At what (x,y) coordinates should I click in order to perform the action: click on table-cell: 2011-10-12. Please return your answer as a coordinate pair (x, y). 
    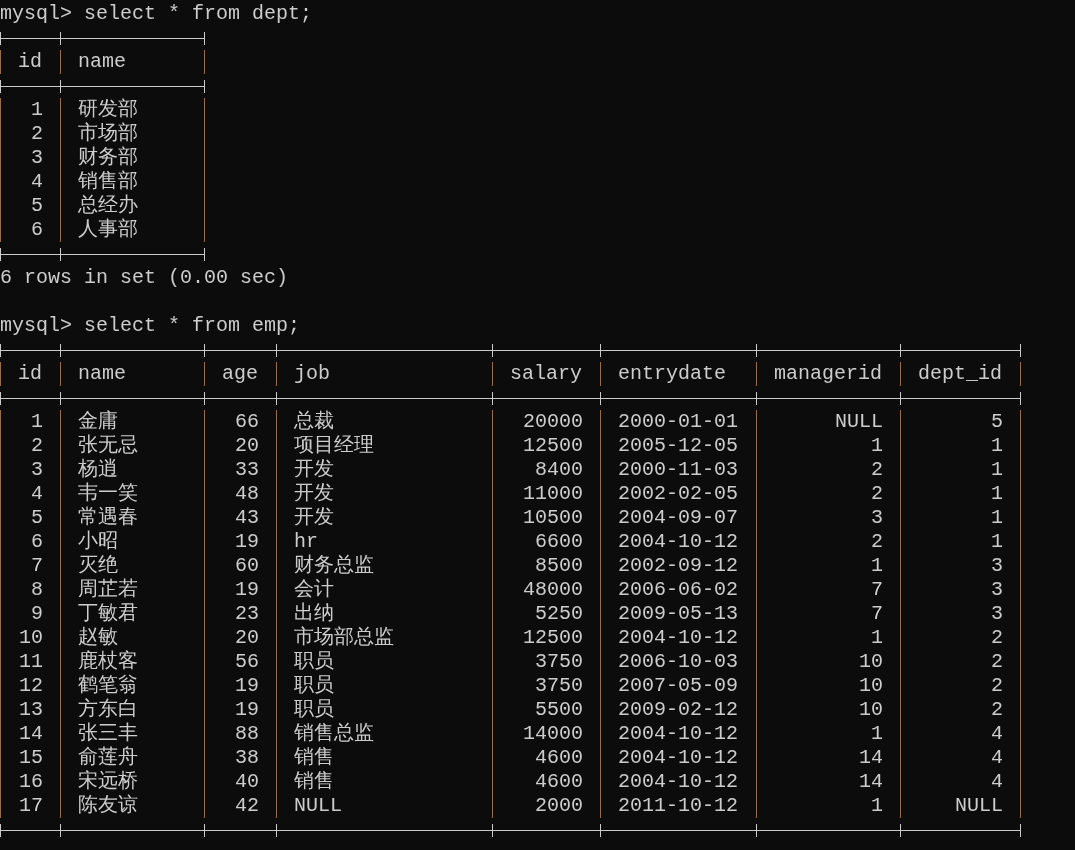
    Looking at the image, I should click on (678, 806).